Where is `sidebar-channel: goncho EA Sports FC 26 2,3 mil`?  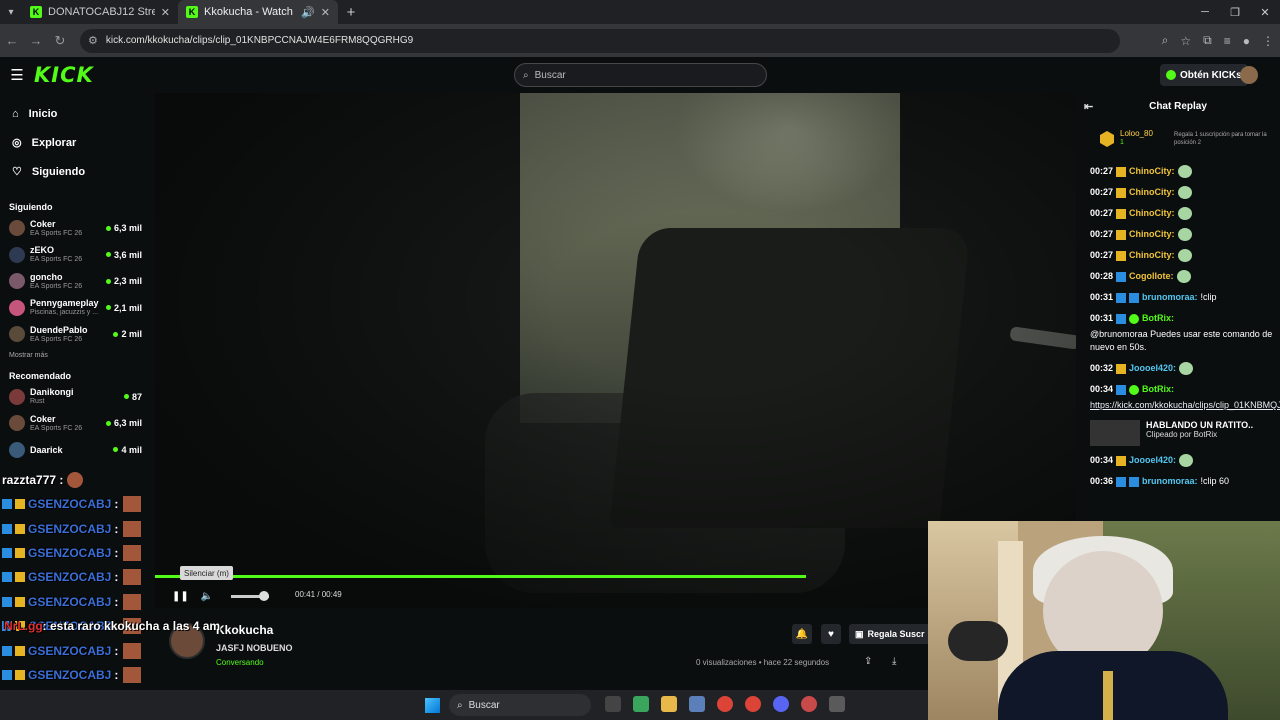
sidebar-channel: goncho EA Sports FC 26 2,3 mil is located at coordinates (77, 281).